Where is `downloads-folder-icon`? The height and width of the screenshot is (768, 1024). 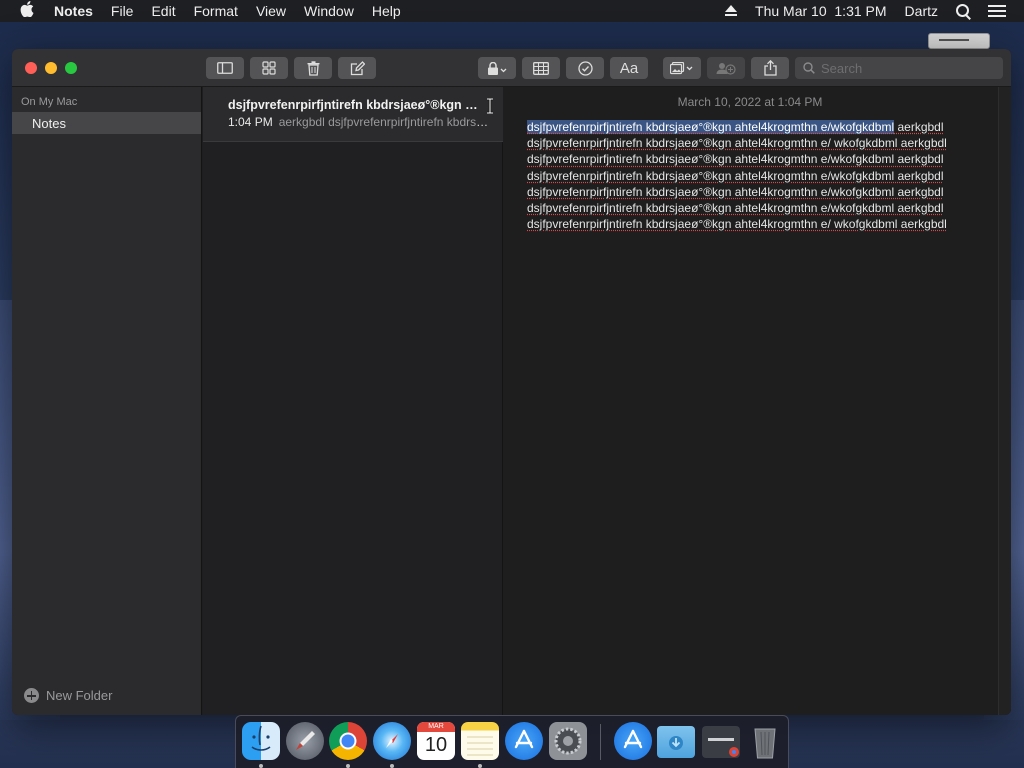
downloads-folder-icon is located at coordinates (676, 742).